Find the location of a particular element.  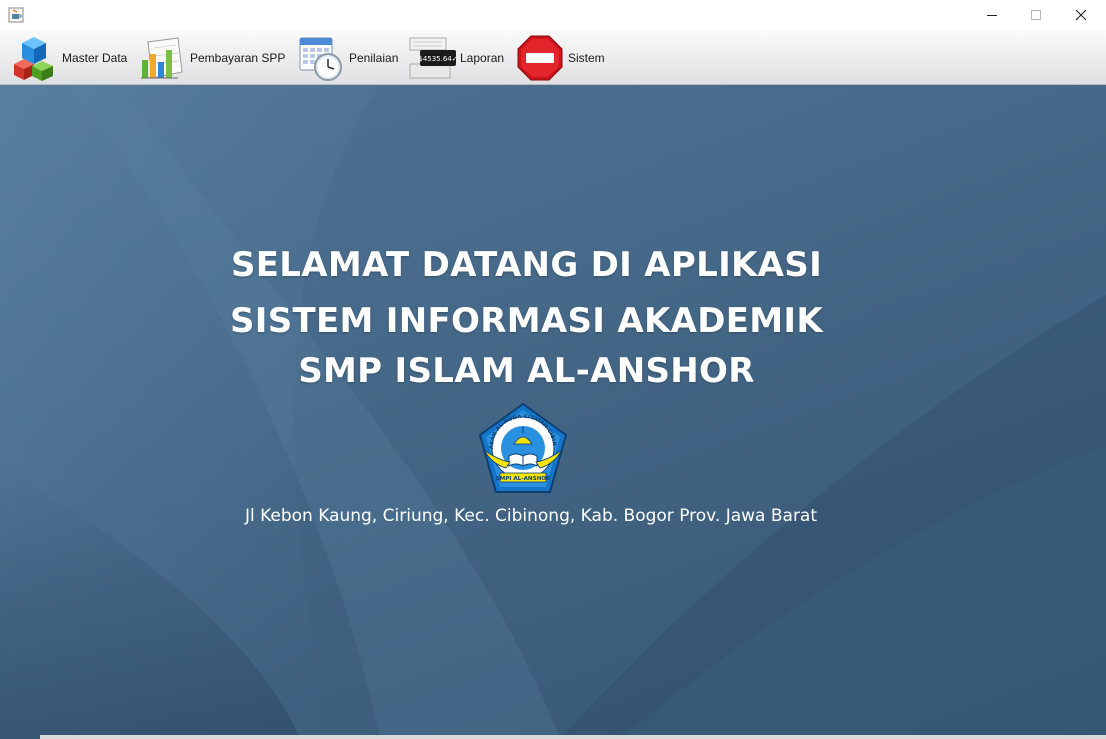

pembayaran-spp-button: Pembayaran SPP is located at coordinates (211, 57).